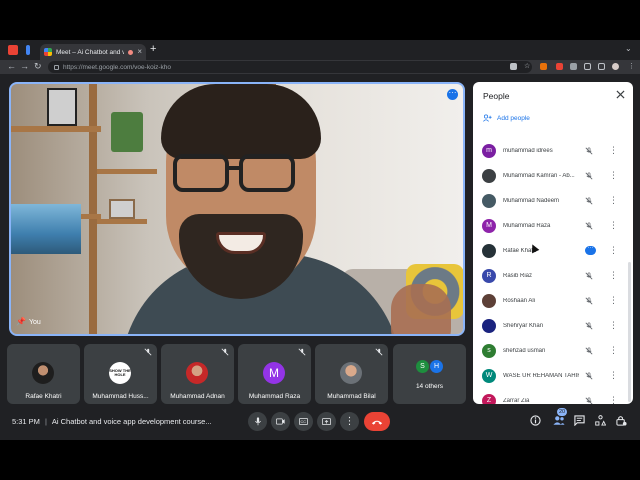 This screenshot has width=640, height=480. I want to click on add-people-label: Add people, so click(513, 118).